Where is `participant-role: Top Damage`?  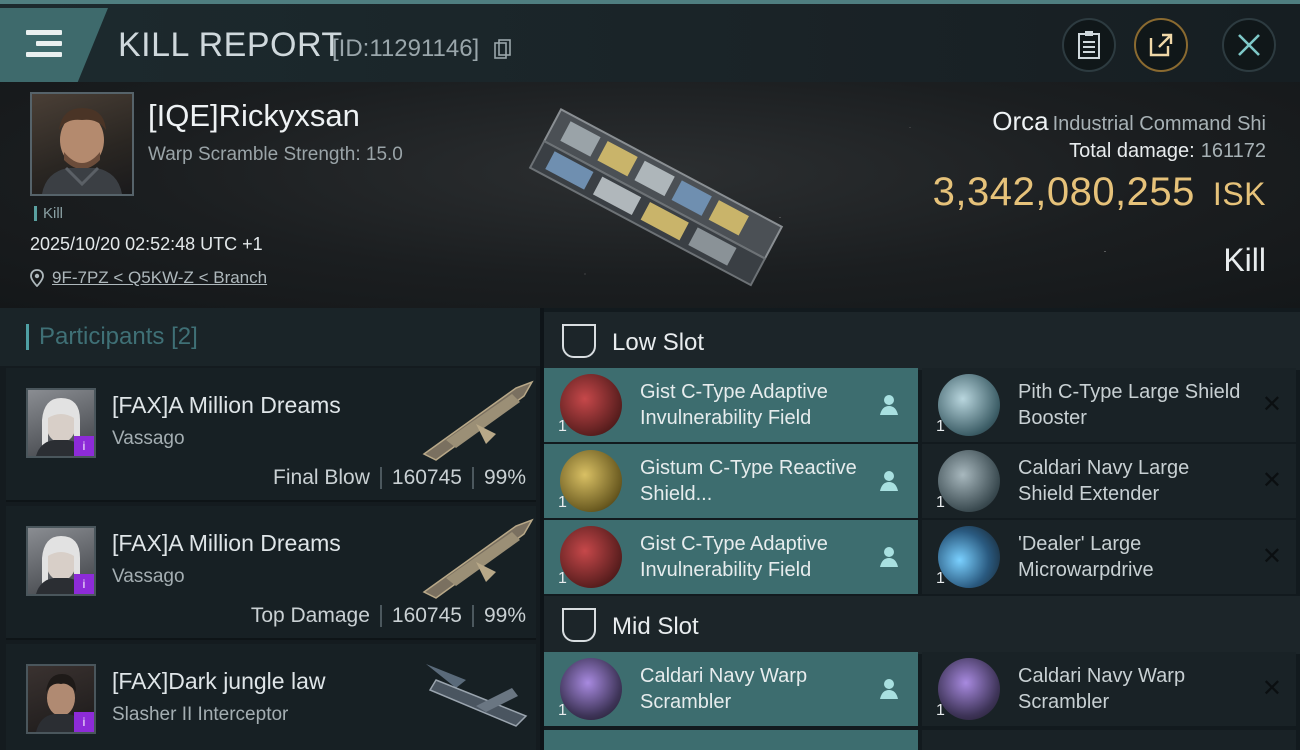
participant-role: Top Damage is located at coordinates (310, 615).